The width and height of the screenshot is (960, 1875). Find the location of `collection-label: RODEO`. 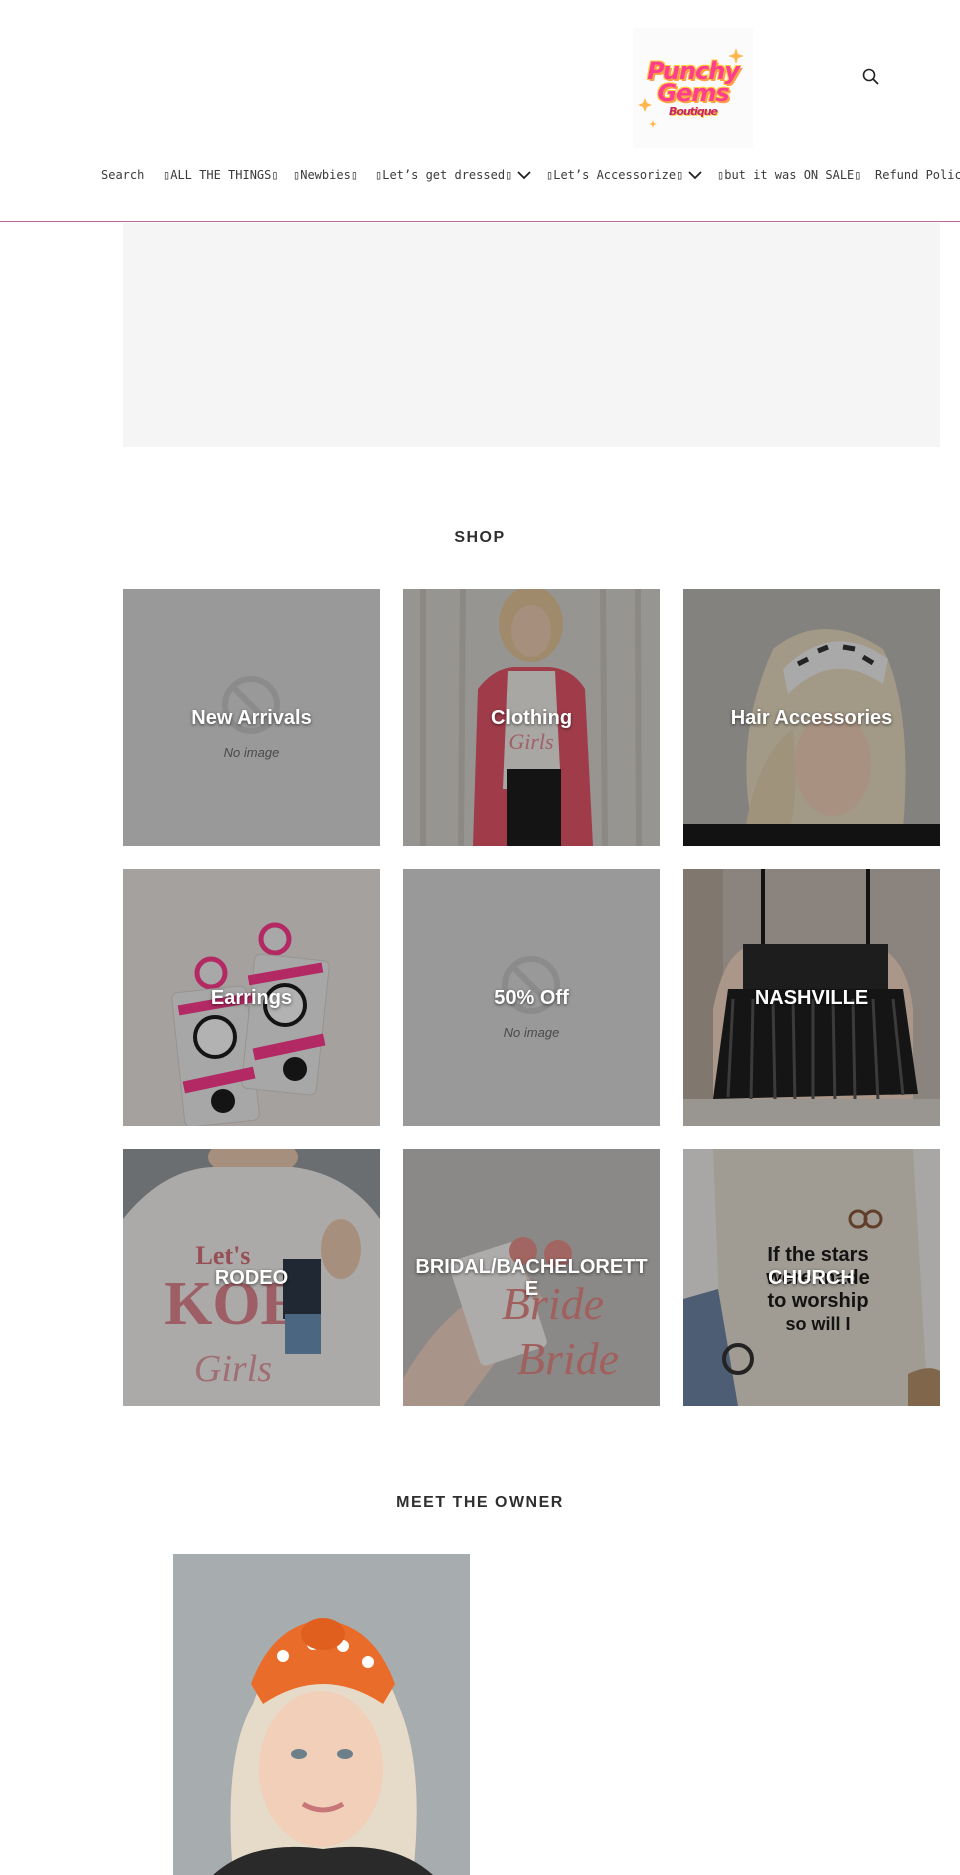

collection-label: RODEO is located at coordinates (251, 1277).